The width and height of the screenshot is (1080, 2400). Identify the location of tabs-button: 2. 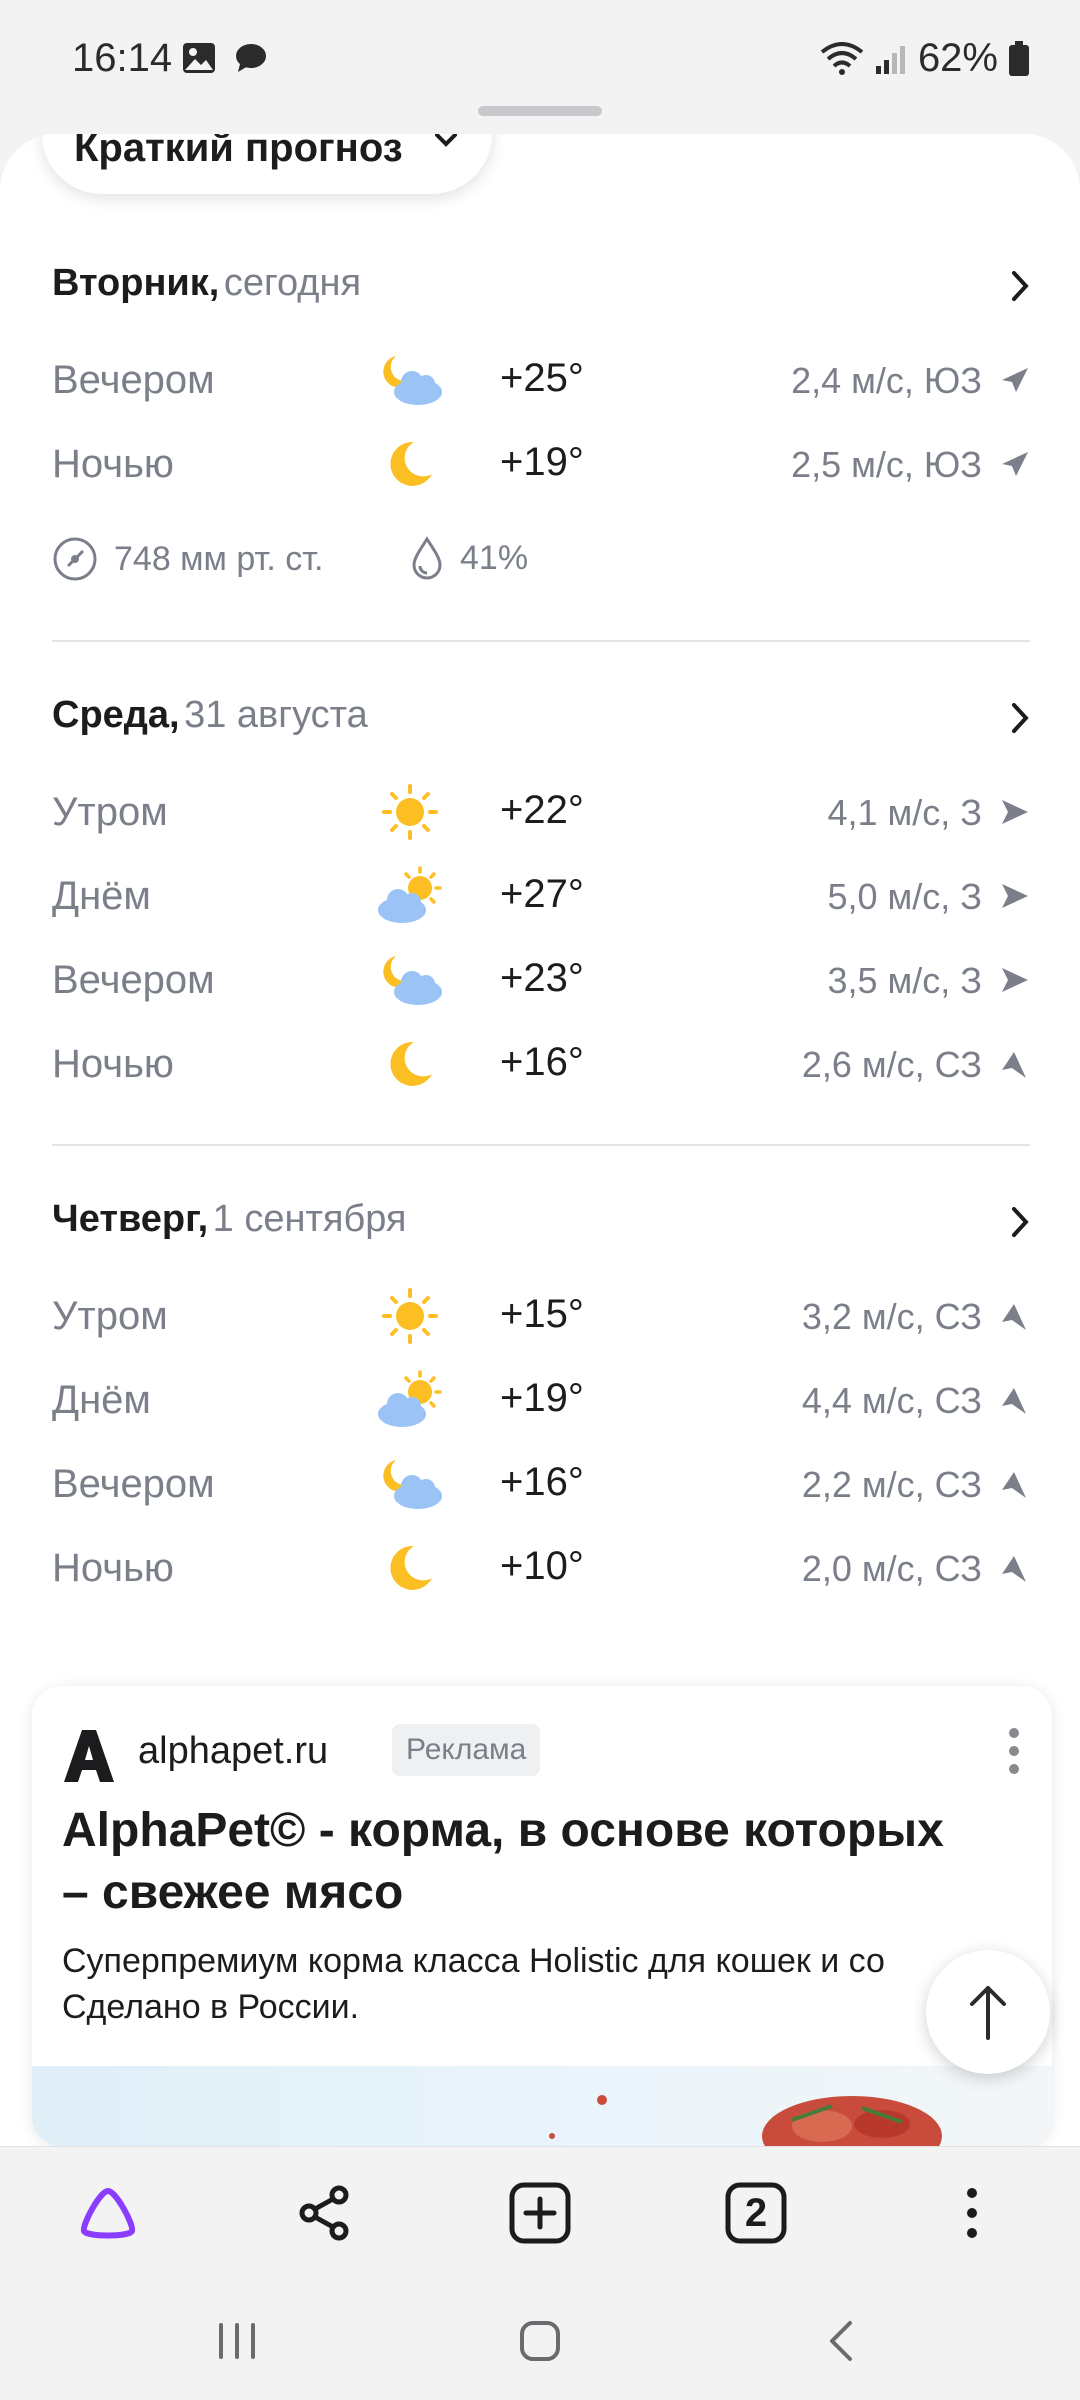
(756, 2213).